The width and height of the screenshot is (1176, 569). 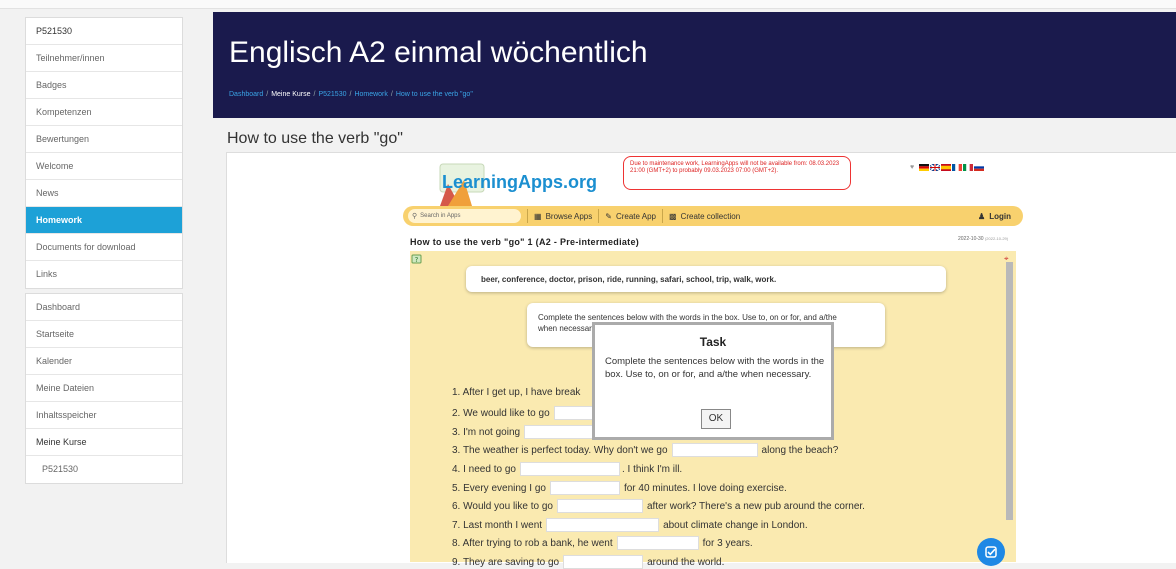 What do you see at coordinates (912, 167) in the screenshot?
I see `heart-icon: ♥` at bounding box center [912, 167].